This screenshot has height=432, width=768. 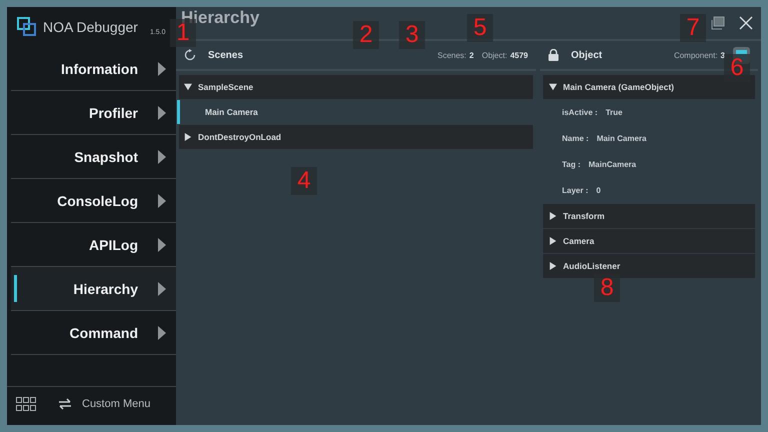 What do you see at coordinates (722, 55) in the screenshot?
I see `component-count: 3` at bounding box center [722, 55].